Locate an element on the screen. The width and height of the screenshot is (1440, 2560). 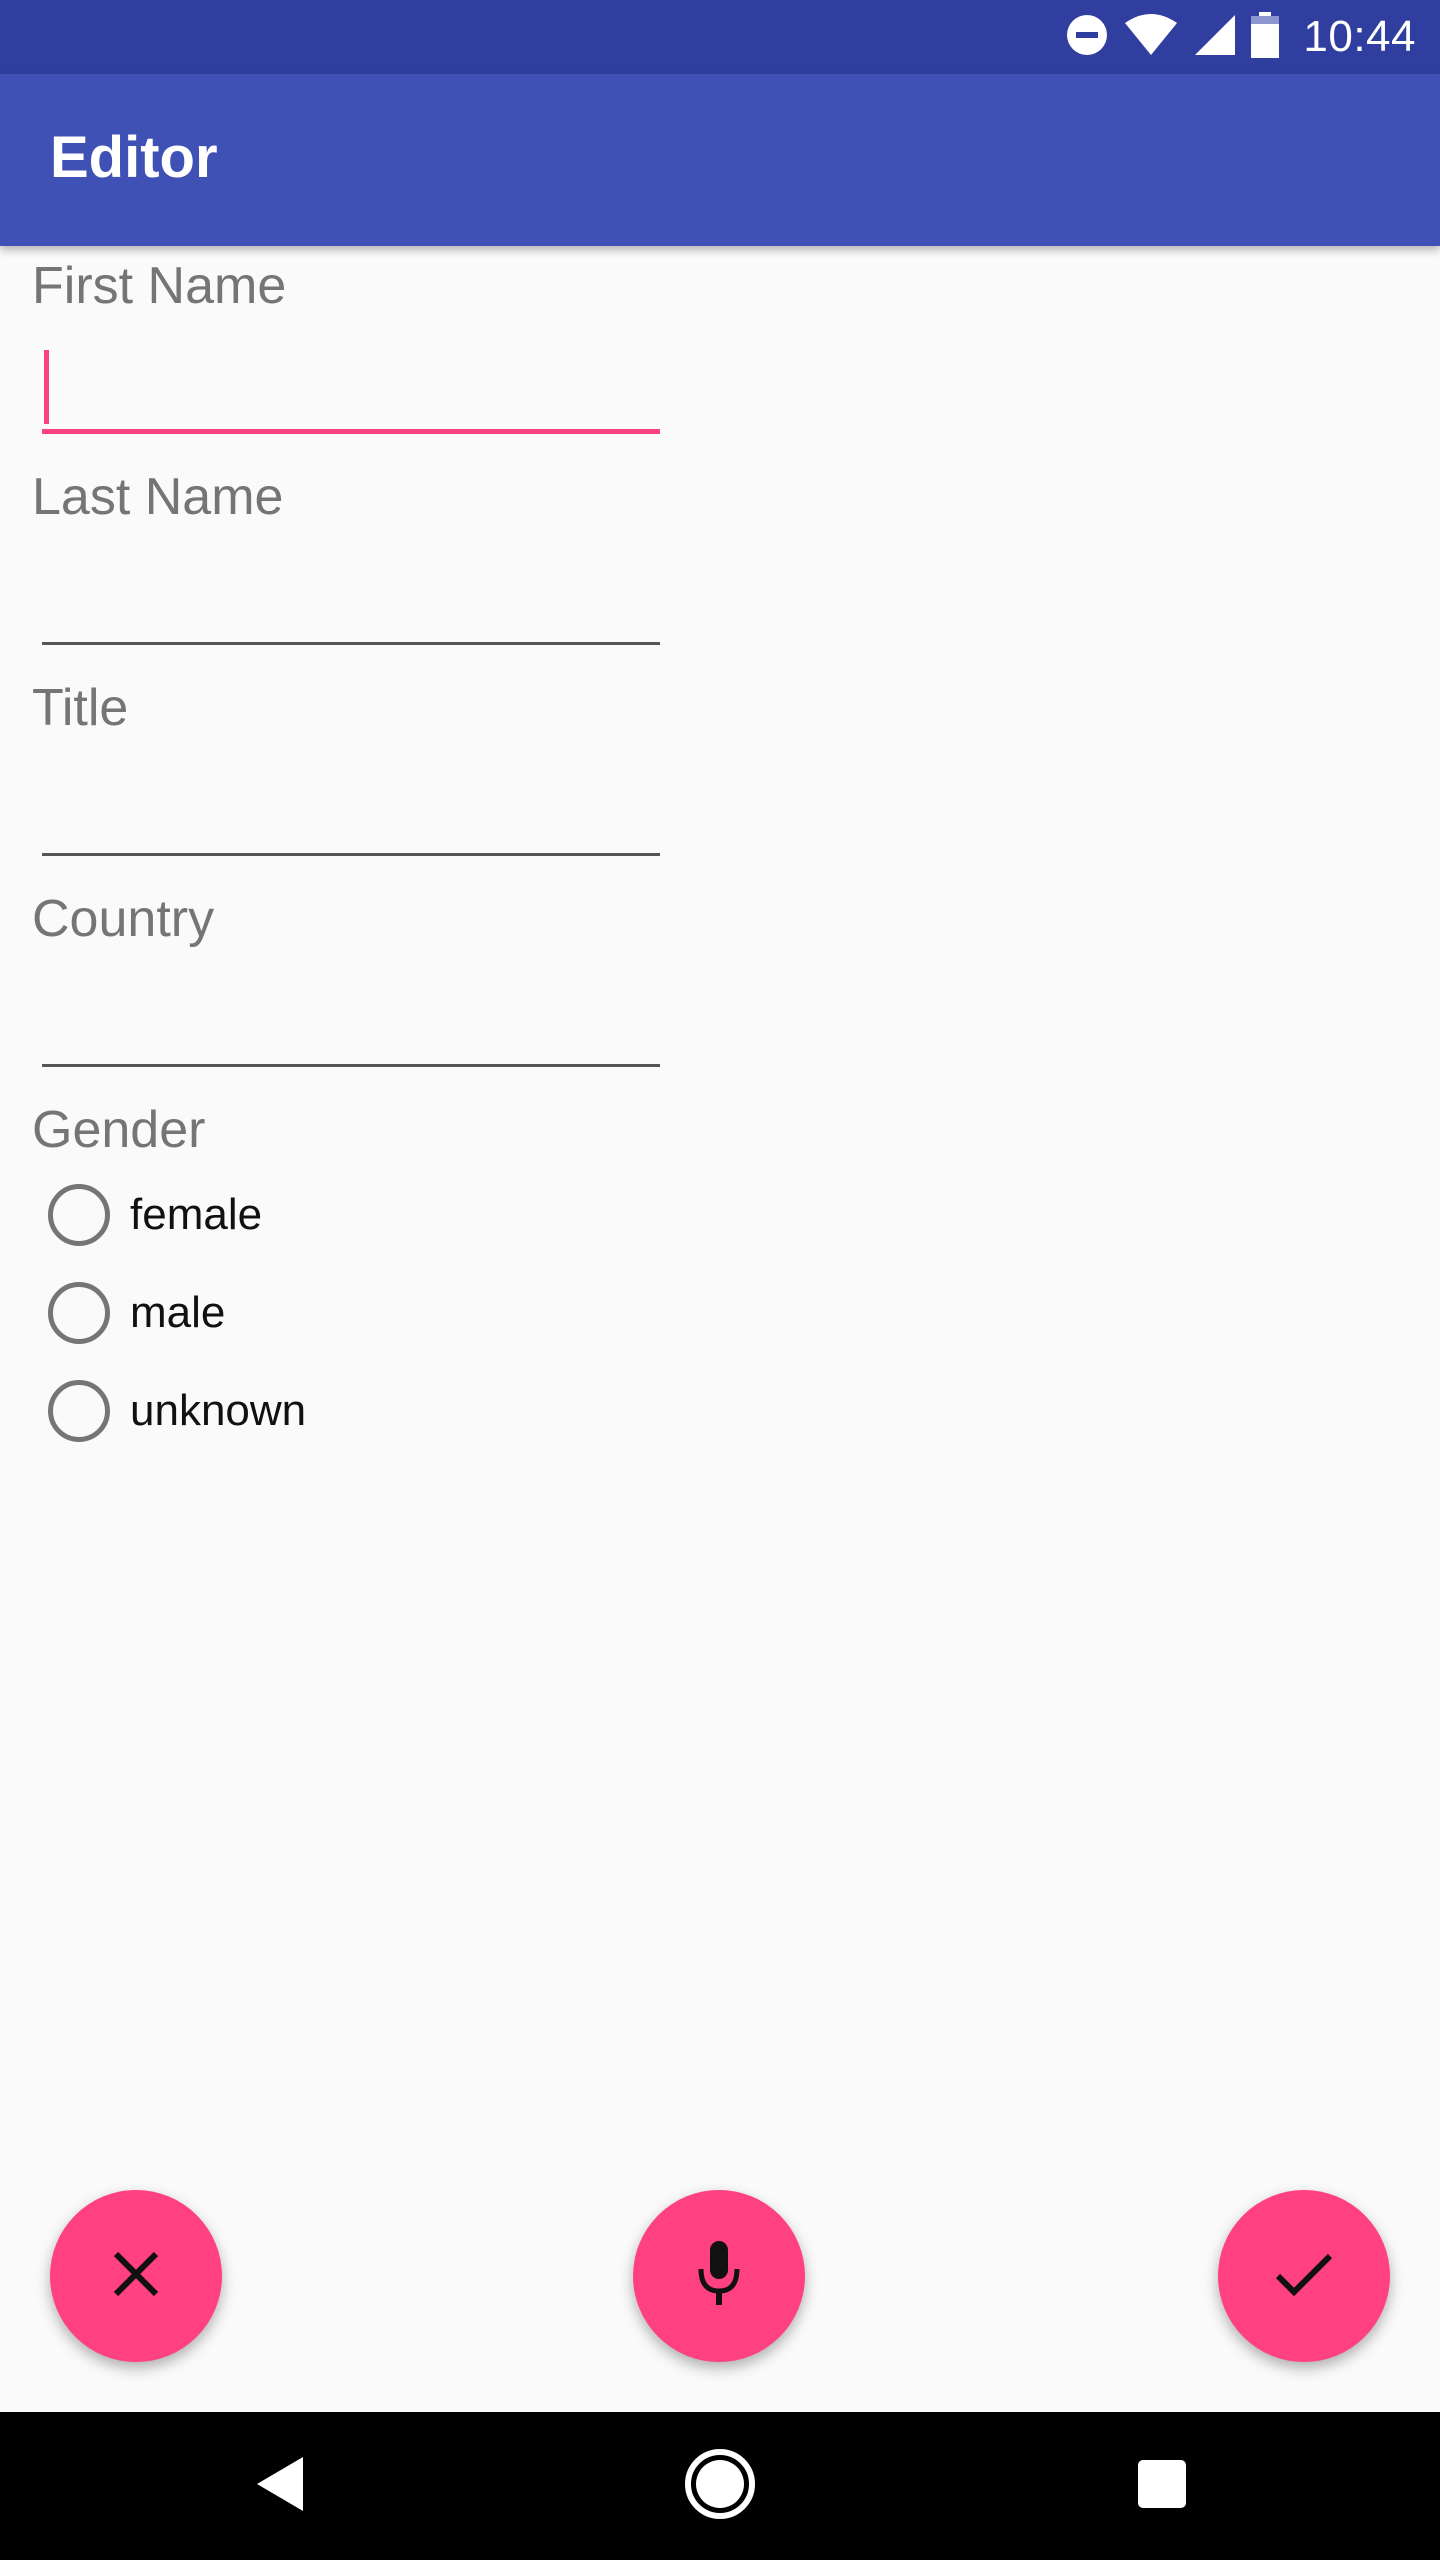
cancel-button is located at coordinates (136, 2276).